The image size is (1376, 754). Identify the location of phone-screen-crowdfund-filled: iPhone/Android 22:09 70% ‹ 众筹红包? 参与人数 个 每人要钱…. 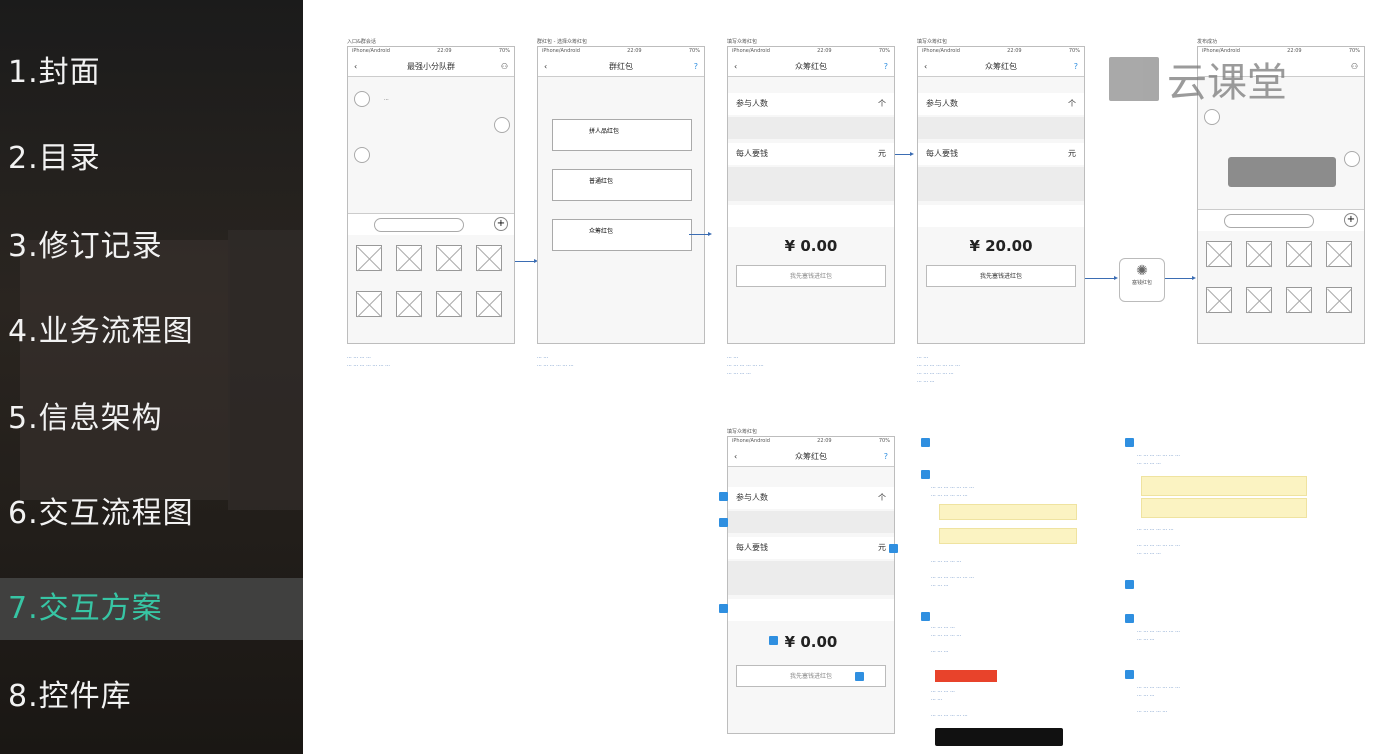
(1001, 195).